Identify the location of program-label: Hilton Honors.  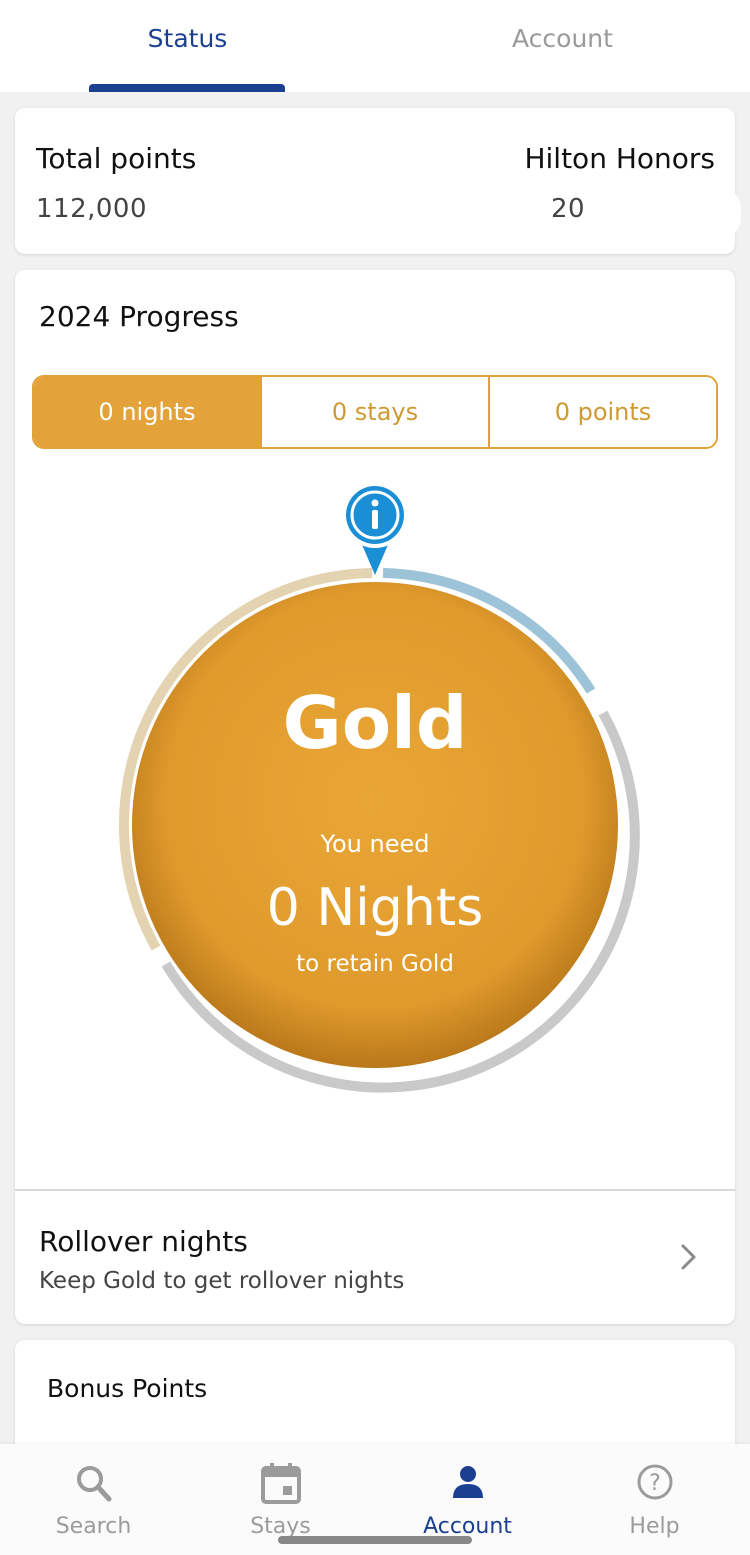
(619, 158).